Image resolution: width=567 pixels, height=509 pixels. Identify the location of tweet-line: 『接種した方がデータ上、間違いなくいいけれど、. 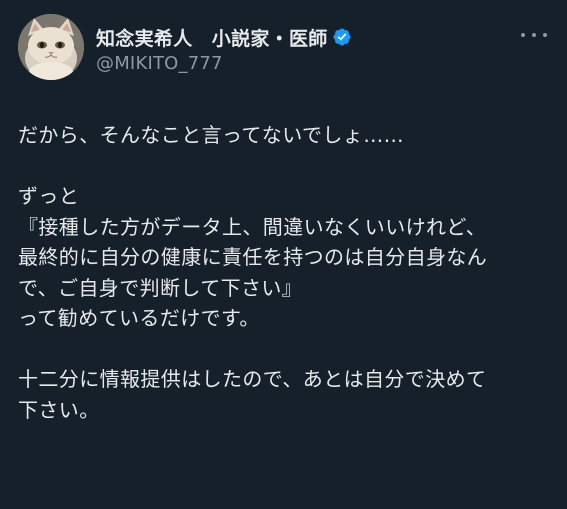
(252, 226).